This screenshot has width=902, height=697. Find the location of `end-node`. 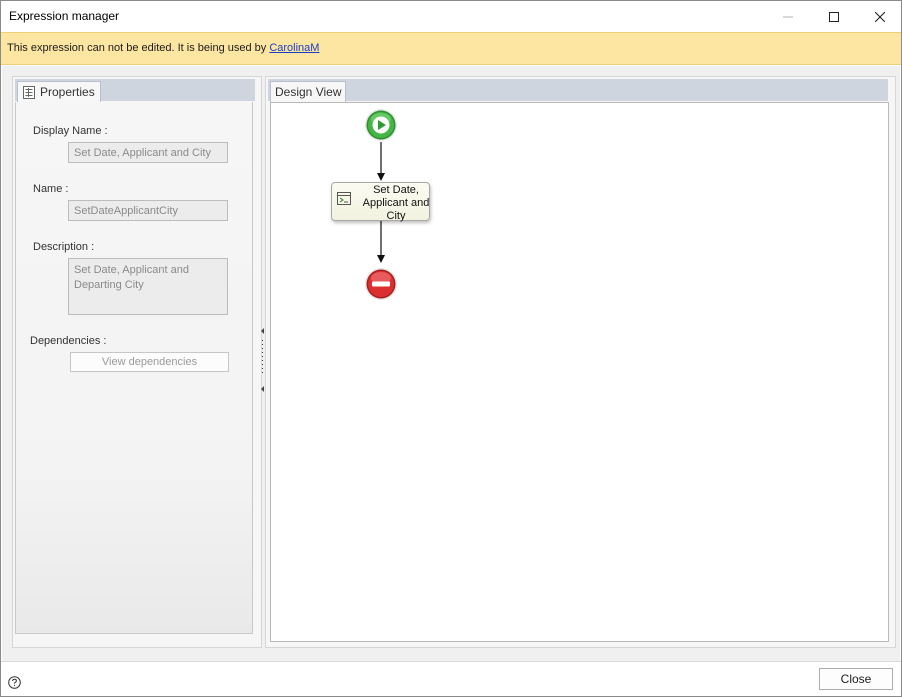

end-node is located at coordinates (381, 284).